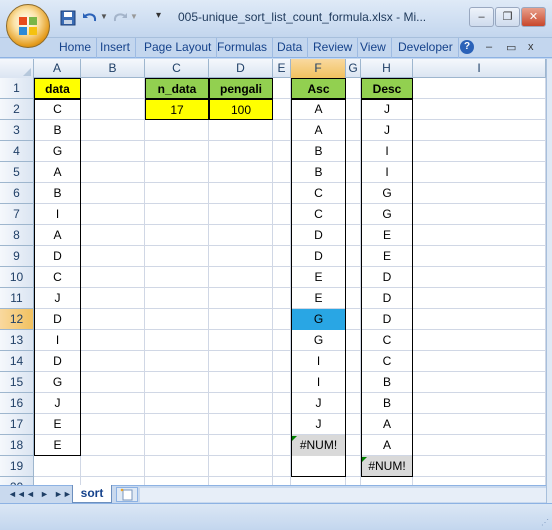 Image resolution: width=552 pixels, height=530 pixels. What do you see at coordinates (68, 18) in the screenshot?
I see `save-icon` at bounding box center [68, 18].